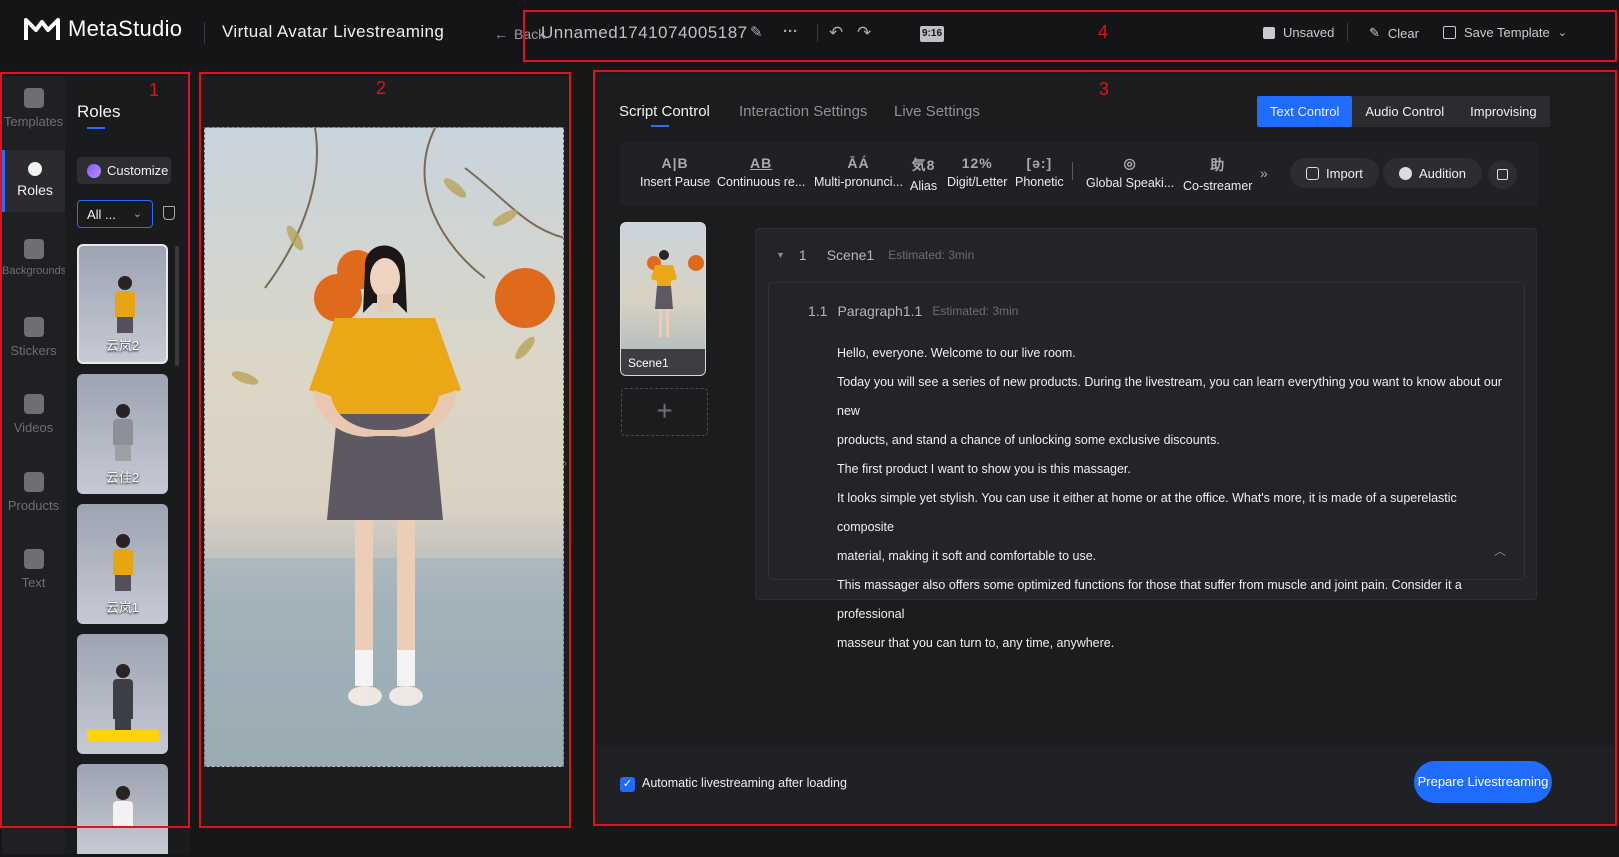  I want to click on import-icon, so click(1312, 173).